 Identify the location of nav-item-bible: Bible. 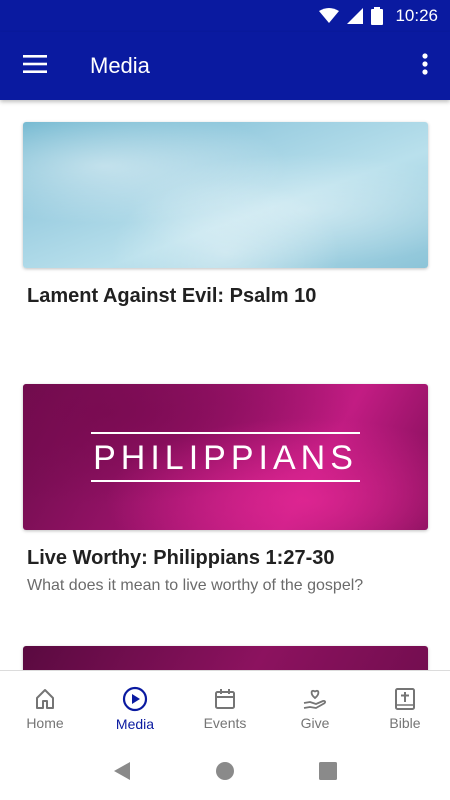
(405, 709).